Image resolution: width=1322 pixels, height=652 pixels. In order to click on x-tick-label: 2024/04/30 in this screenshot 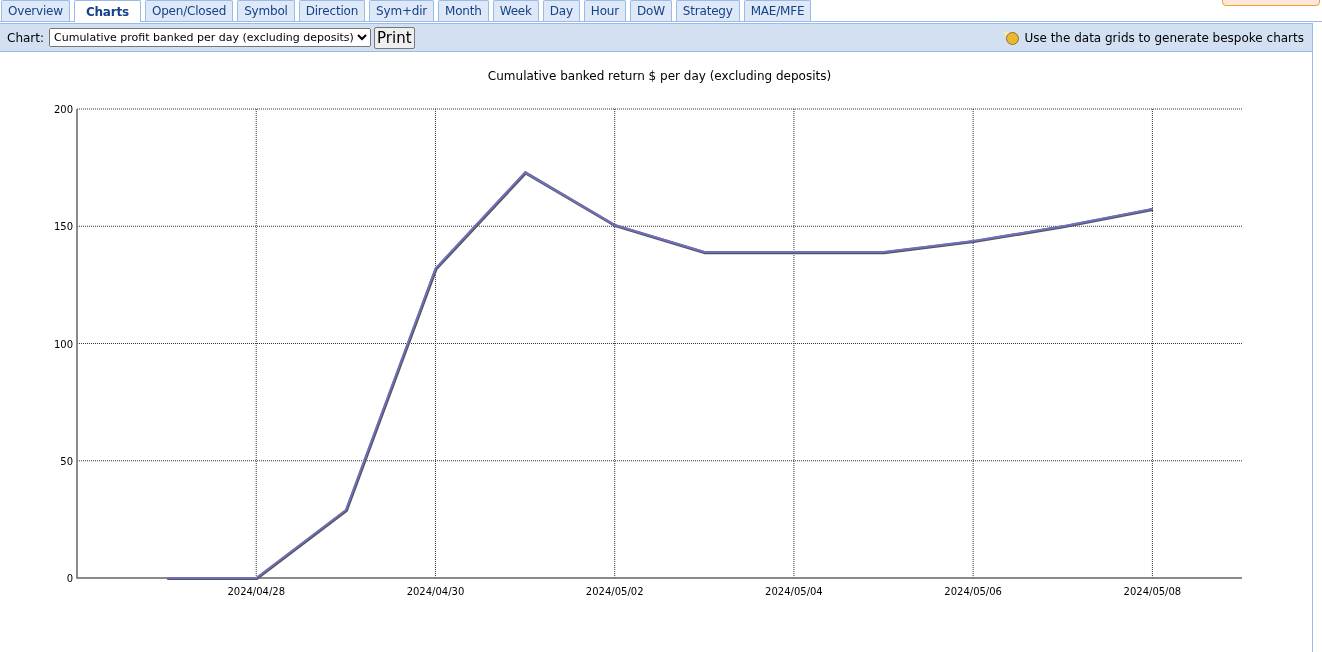, I will do `click(435, 591)`.